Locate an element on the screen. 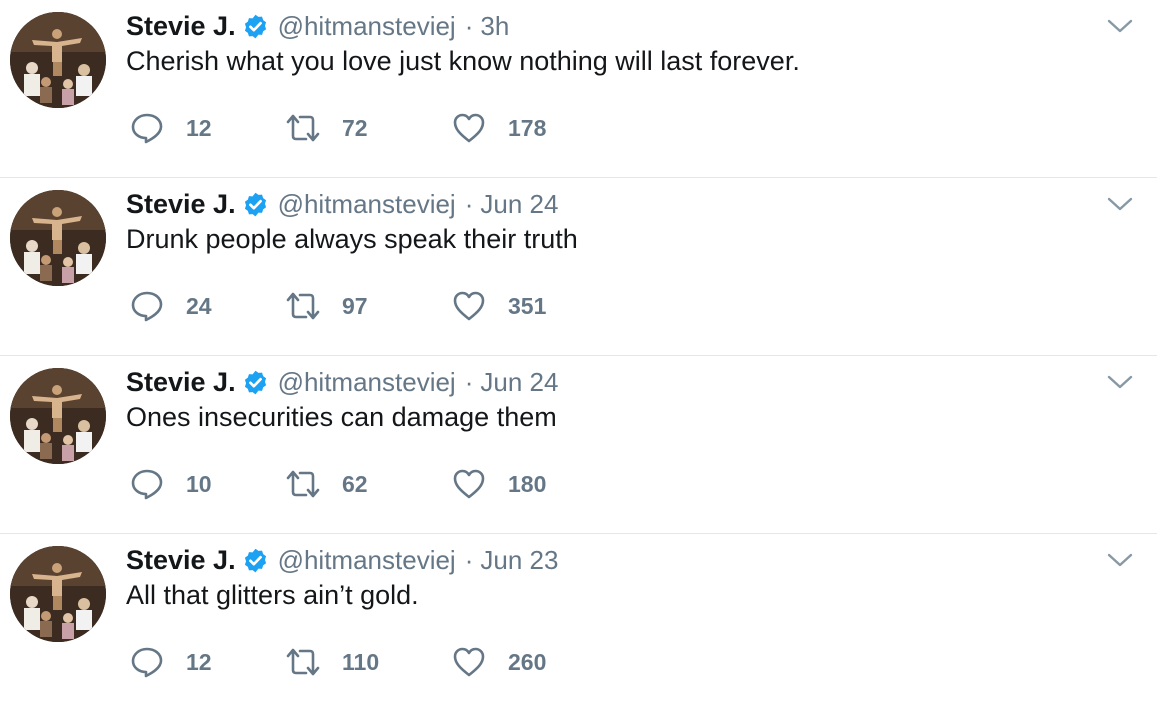 This screenshot has height=712, width=1157. like-button: 178 is located at coordinates (499, 128).